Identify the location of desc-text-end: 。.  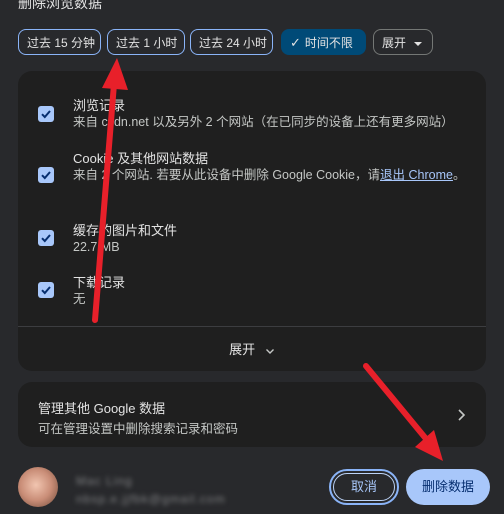
(459, 175).